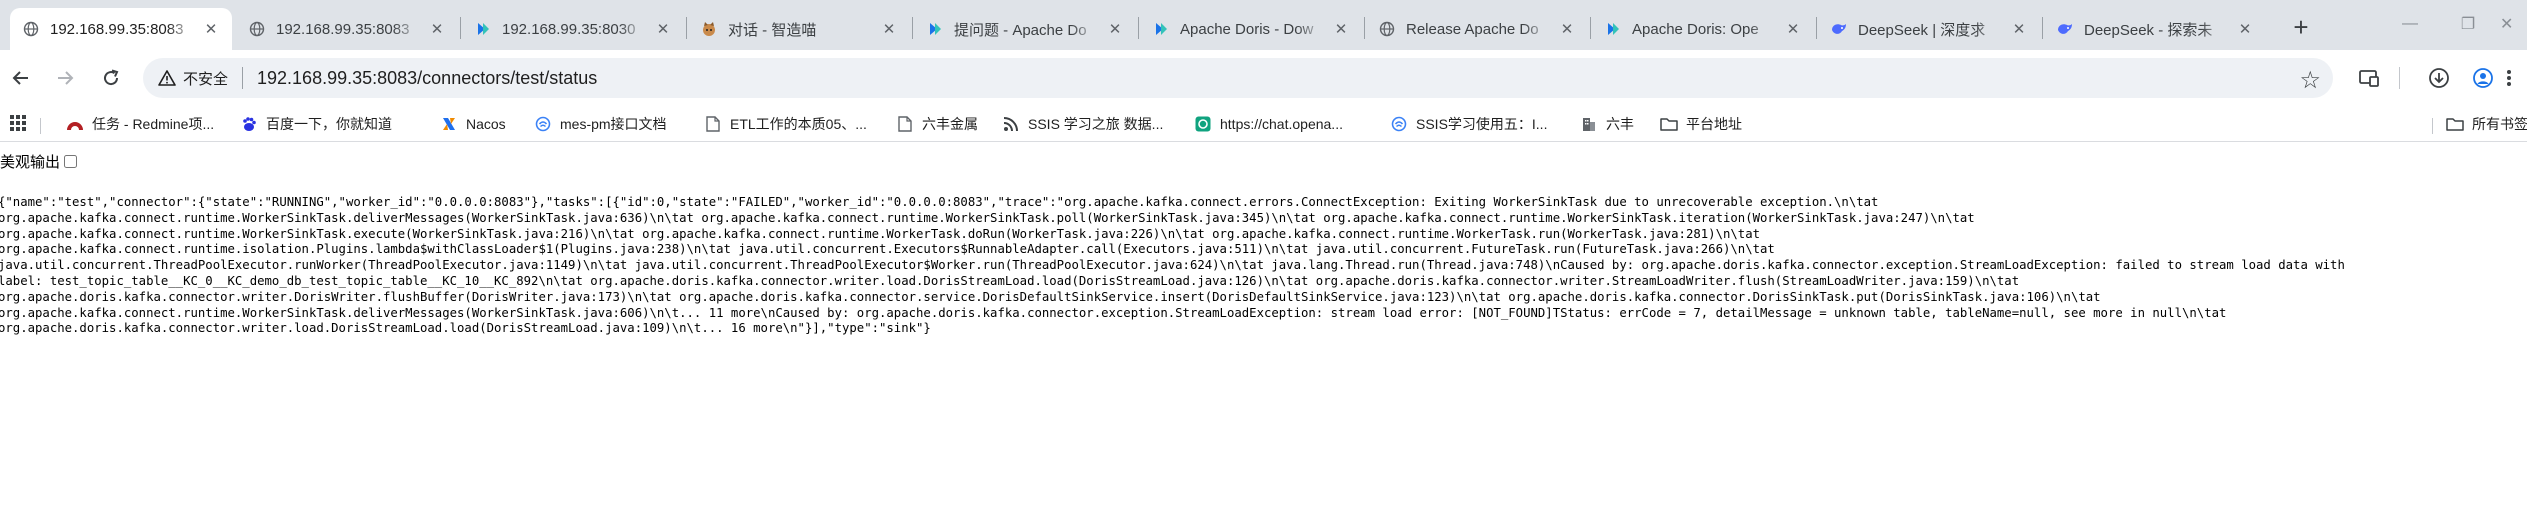 The image size is (2527, 529). Describe the element at coordinates (1387, 29) in the screenshot. I see `globe-icon` at that location.